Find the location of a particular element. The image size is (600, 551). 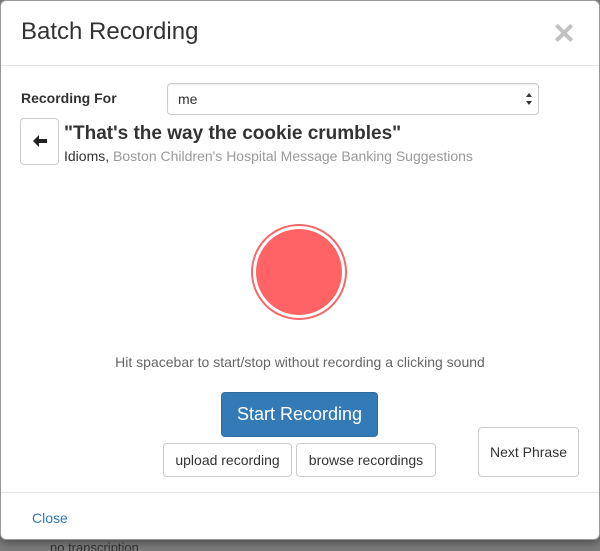

record-button is located at coordinates (299, 272).